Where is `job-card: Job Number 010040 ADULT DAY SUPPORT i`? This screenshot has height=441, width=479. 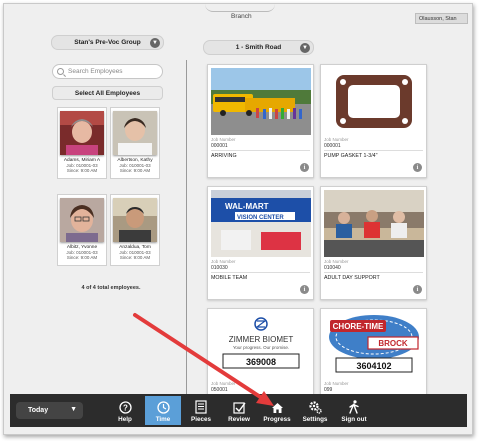 job-card: Job Number 010040 ADULT DAY SUPPORT i is located at coordinates (373, 243).